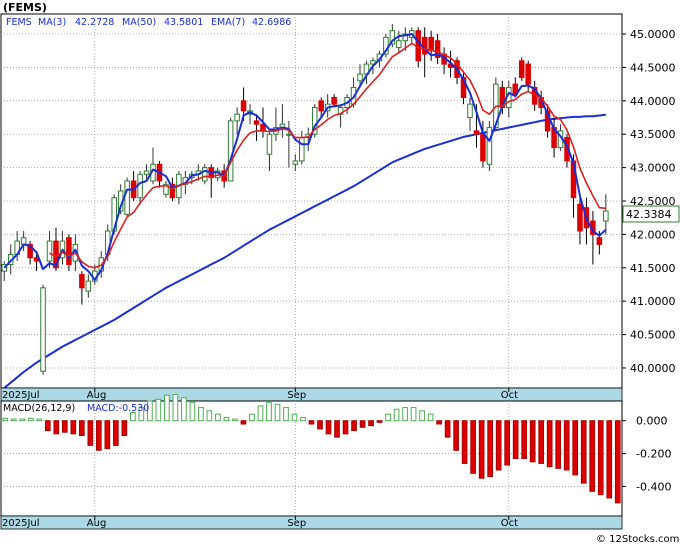 Image resolution: width=680 pixels, height=546 pixels. Describe the element at coordinates (139, 22) in the screenshot. I see `legend-ma50-label: MA(50)` at that location.